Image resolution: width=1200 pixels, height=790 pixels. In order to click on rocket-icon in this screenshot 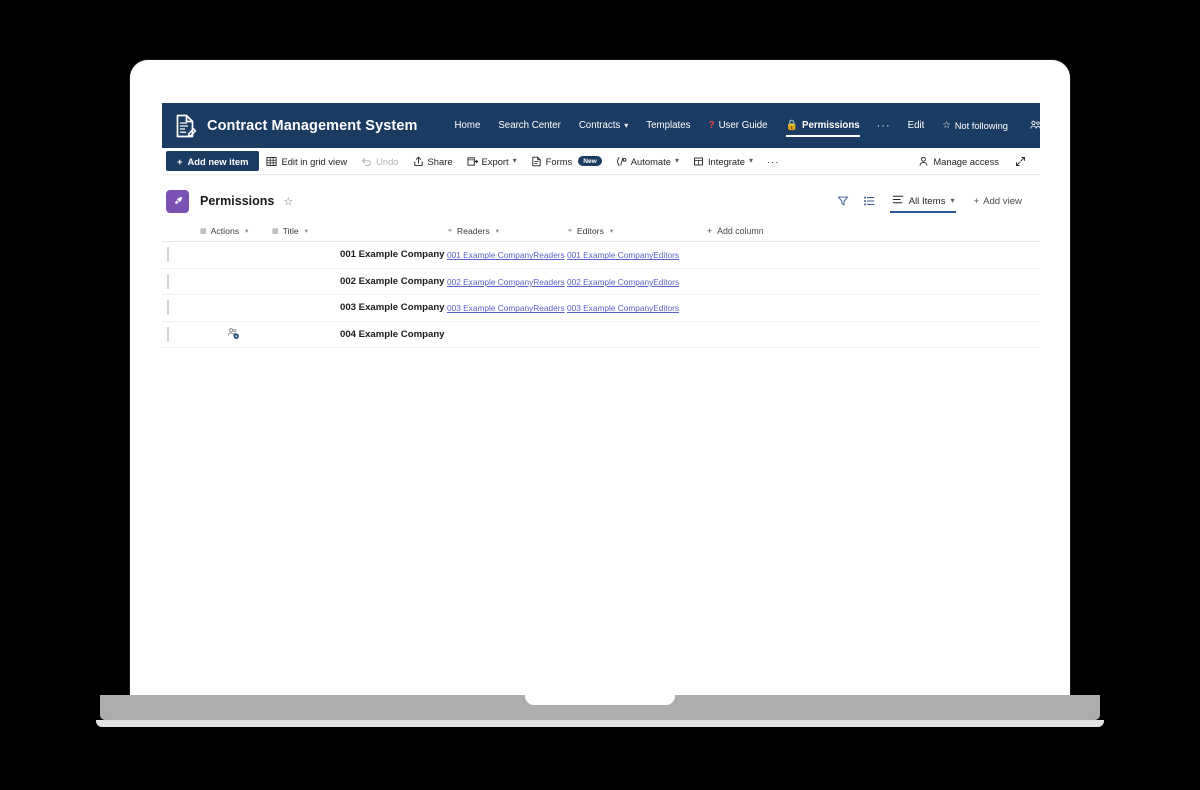, I will do `click(177, 201)`.